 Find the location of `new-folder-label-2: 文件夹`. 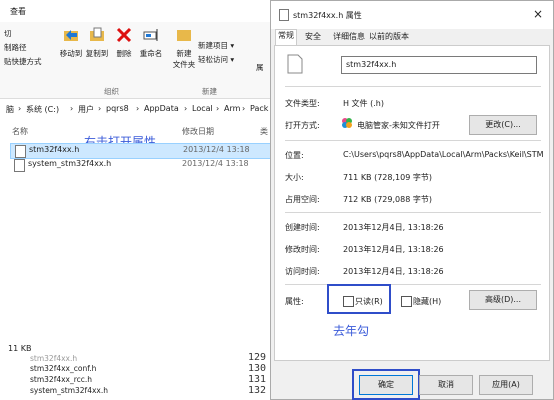

new-folder-label-2: 文件夹 is located at coordinates (184, 64).